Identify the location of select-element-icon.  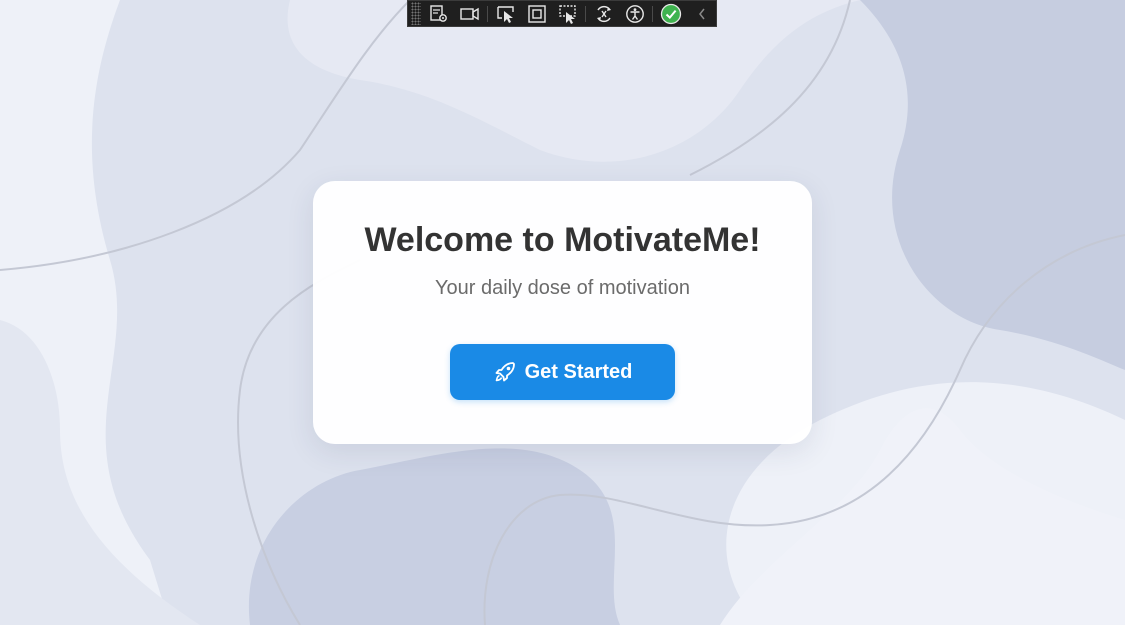
(506, 14).